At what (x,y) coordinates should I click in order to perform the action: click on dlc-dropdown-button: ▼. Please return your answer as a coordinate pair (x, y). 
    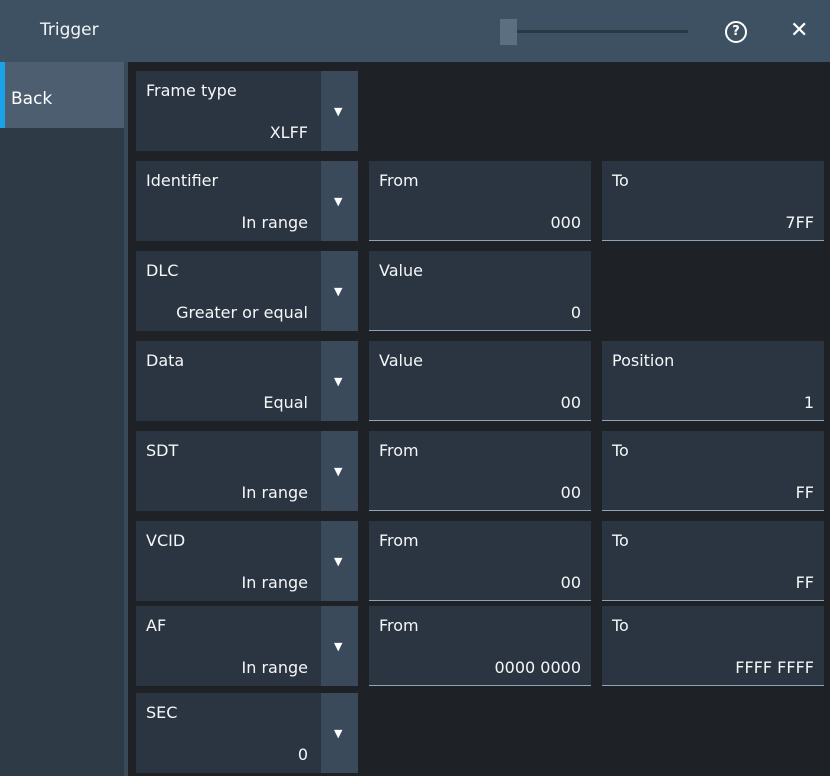
    Looking at the image, I should click on (339, 291).